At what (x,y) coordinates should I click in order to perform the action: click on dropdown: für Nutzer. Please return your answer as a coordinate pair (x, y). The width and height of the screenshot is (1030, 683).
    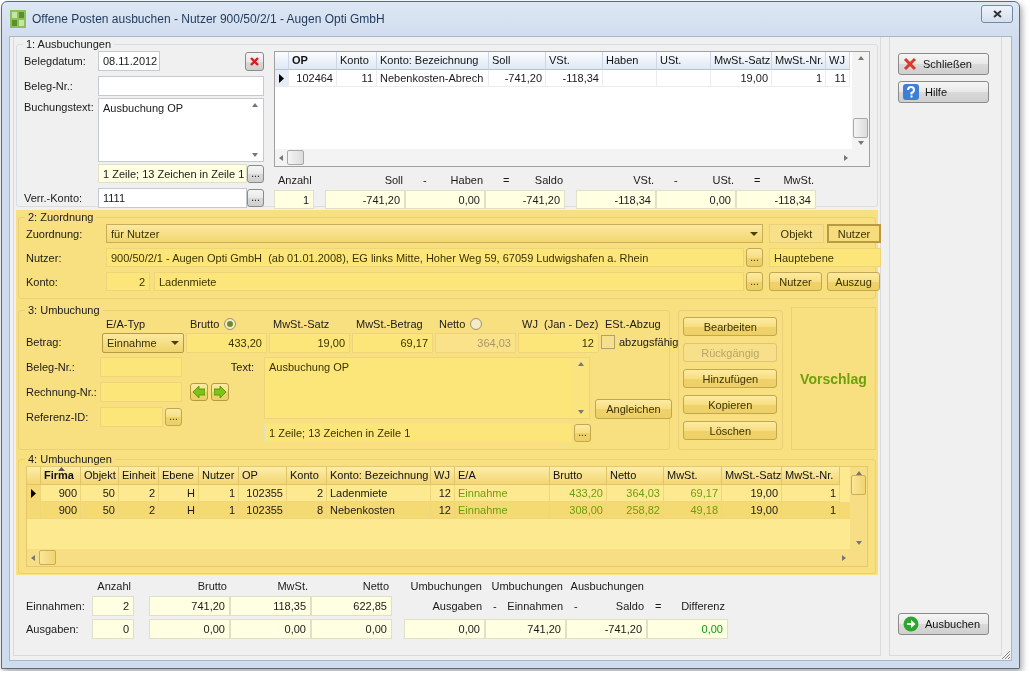
    Looking at the image, I should click on (434, 233).